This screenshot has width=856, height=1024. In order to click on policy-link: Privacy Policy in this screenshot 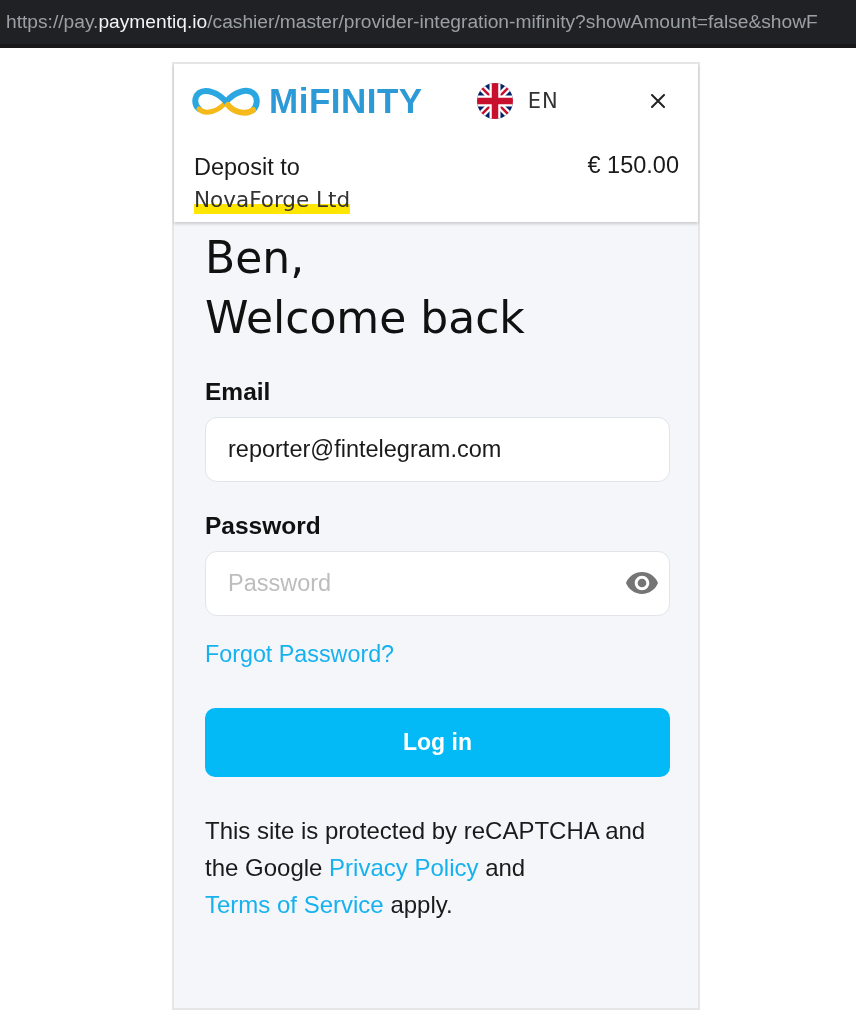, I will do `click(404, 867)`.